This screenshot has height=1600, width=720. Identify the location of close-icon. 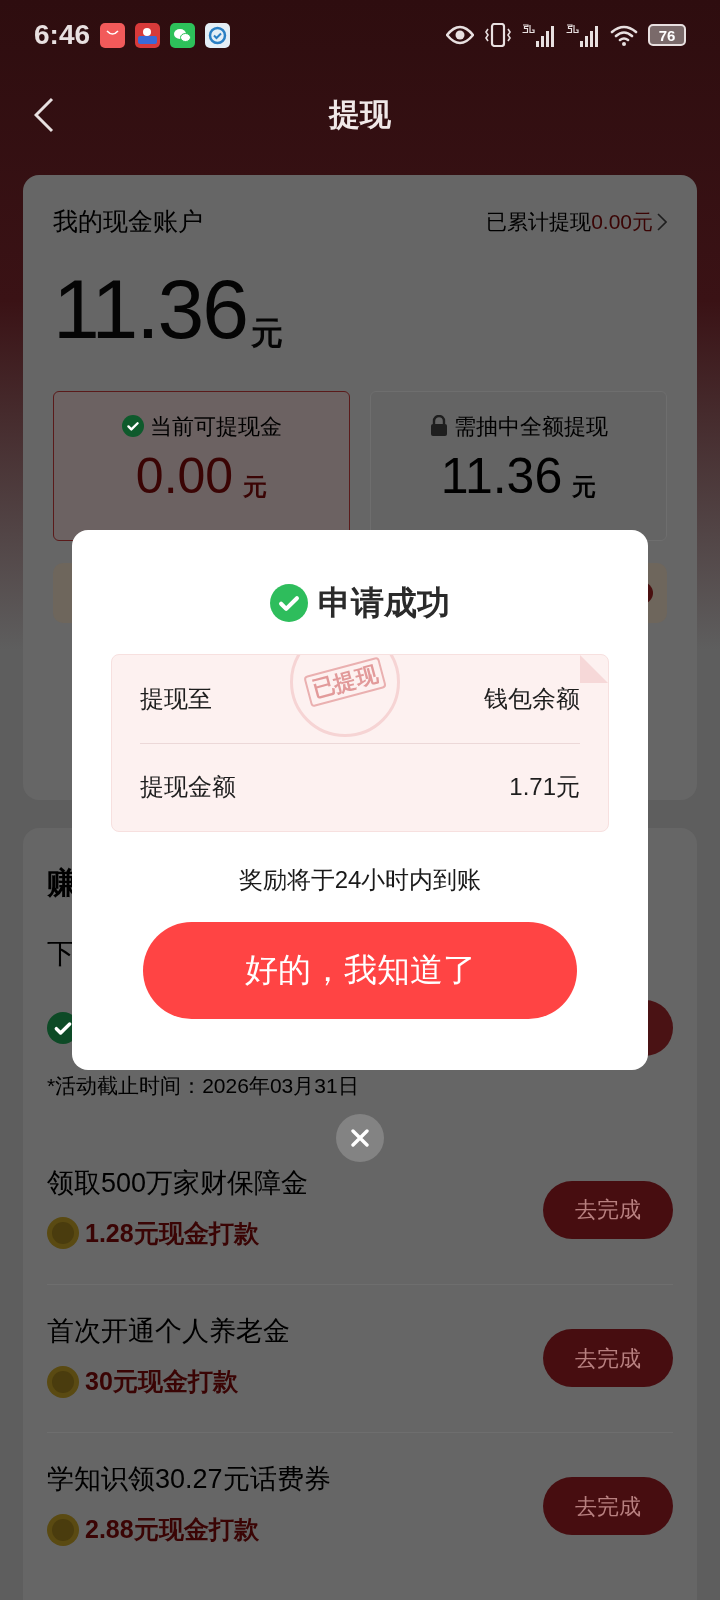
(360, 1138).